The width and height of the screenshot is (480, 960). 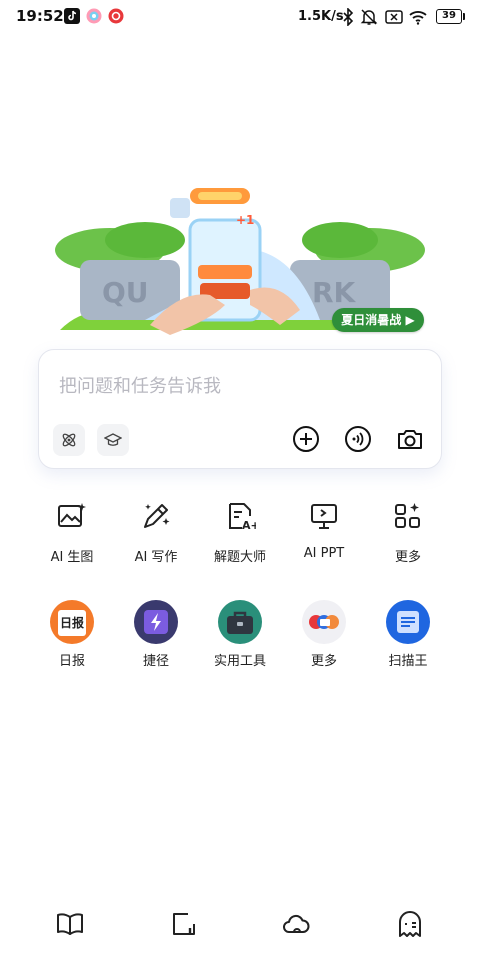 I want to click on image-sparkle-icon, so click(x=72, y=515).